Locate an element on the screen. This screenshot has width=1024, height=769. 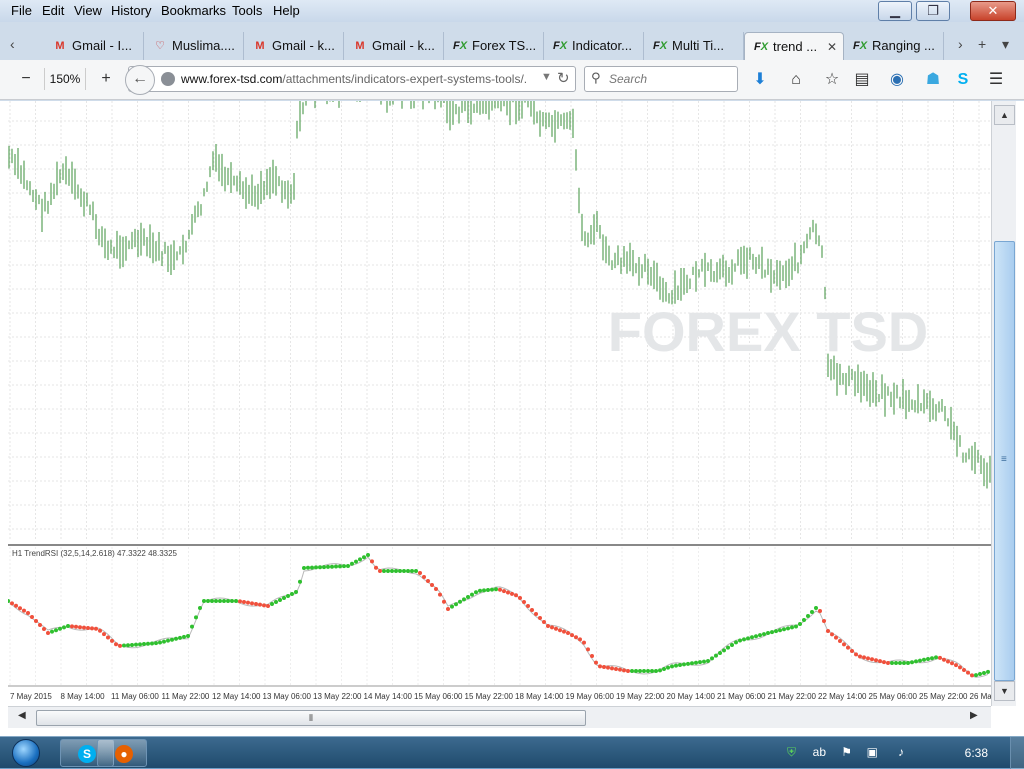
horizontal-scrollbar: ◀ ⦀ ▶ is located at coordinates (499, 717).